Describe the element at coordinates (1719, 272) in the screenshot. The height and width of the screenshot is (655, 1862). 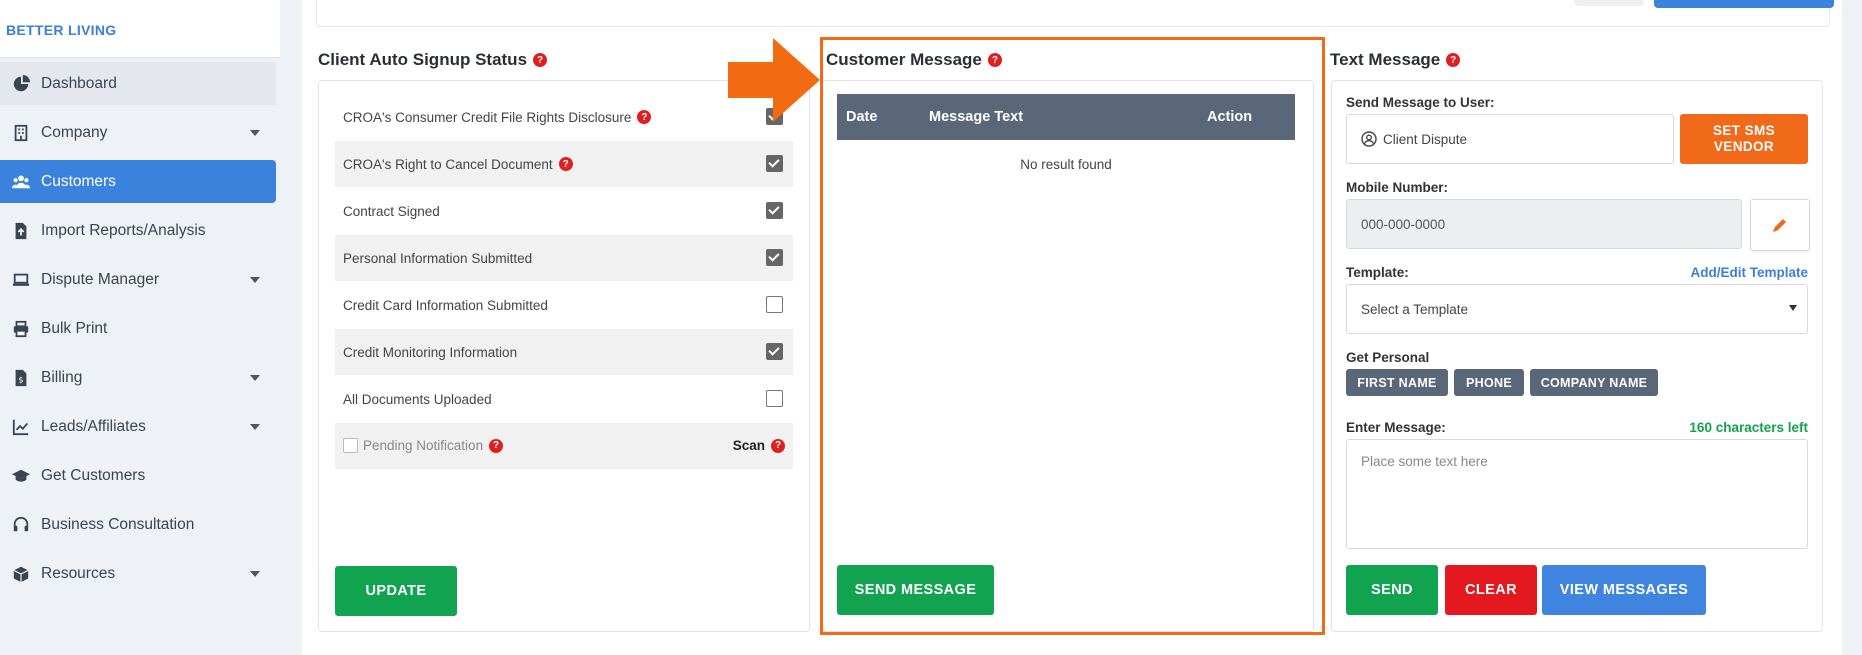
I see `add-edit-template-link: Add/Edit Template` at that location.